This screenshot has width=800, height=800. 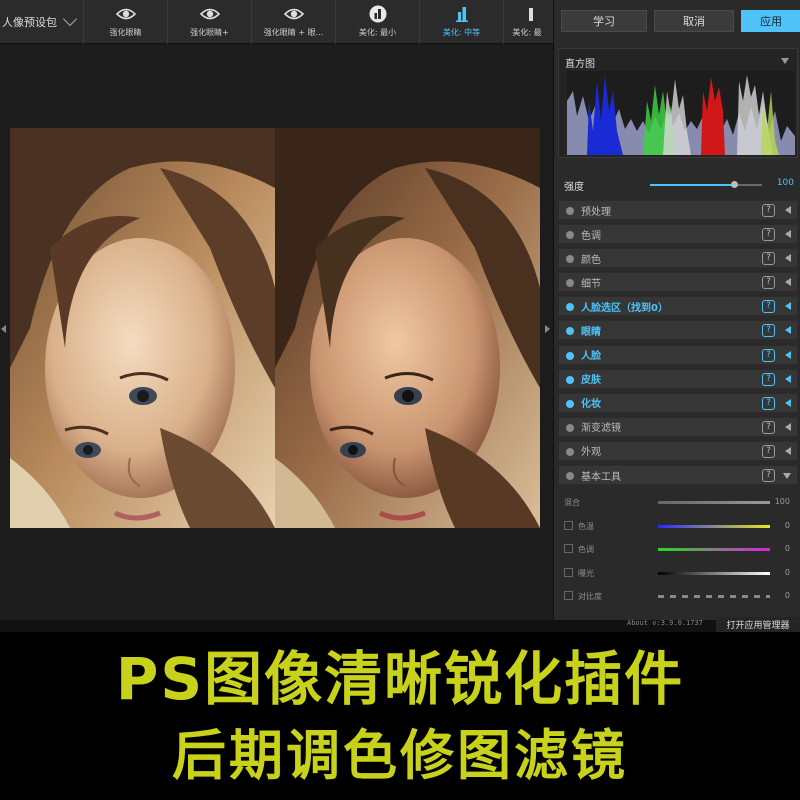 I want to click on section-label: 色调, so click(x=591, y=236).